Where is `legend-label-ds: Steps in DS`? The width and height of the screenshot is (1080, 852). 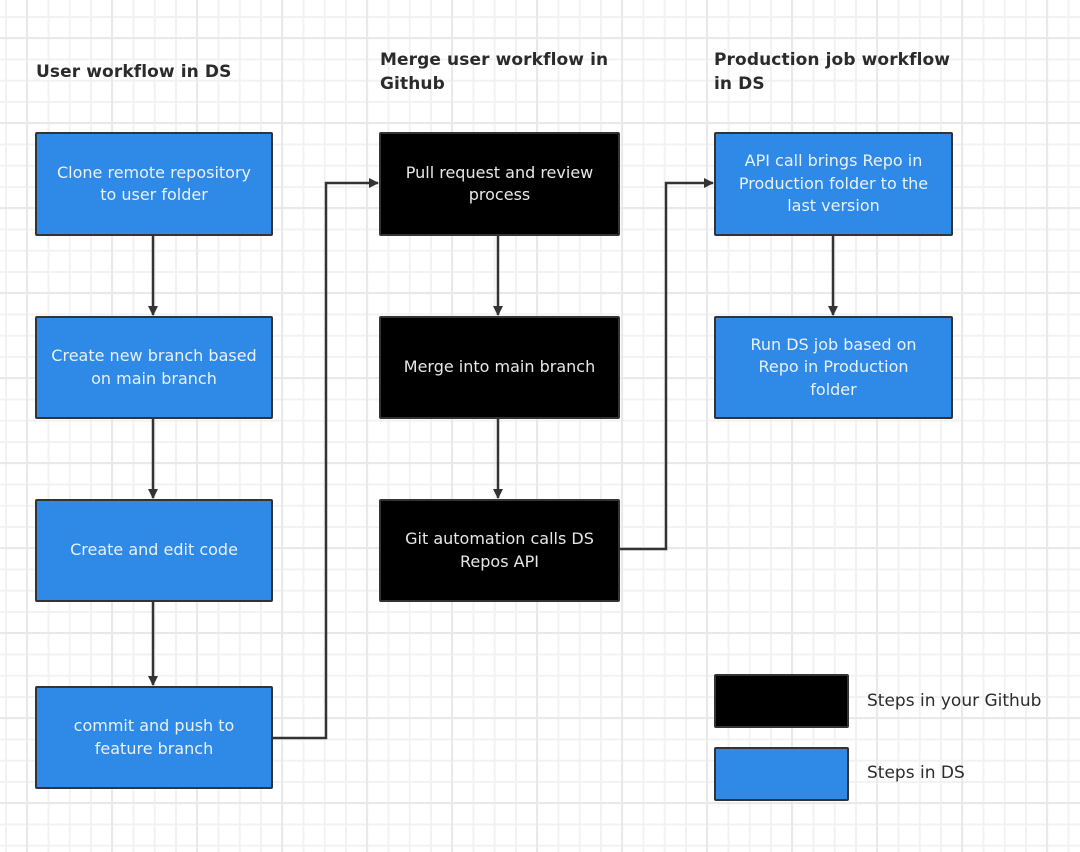
legend-label-ds: Steps in DS is located at coordinates (916, 773).